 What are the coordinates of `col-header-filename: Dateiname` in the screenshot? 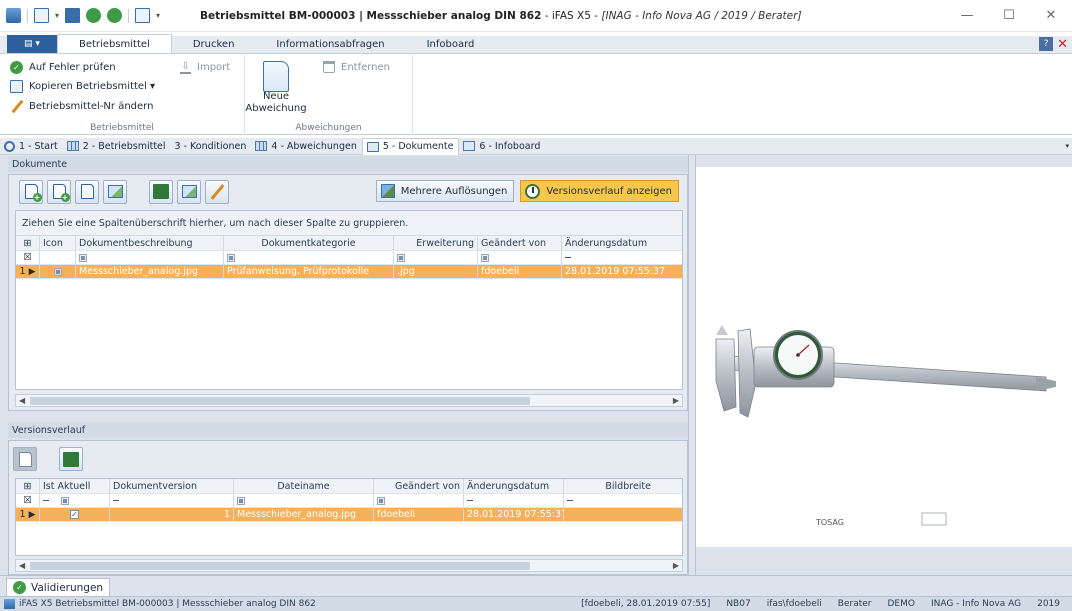 It's located at (304, 486).